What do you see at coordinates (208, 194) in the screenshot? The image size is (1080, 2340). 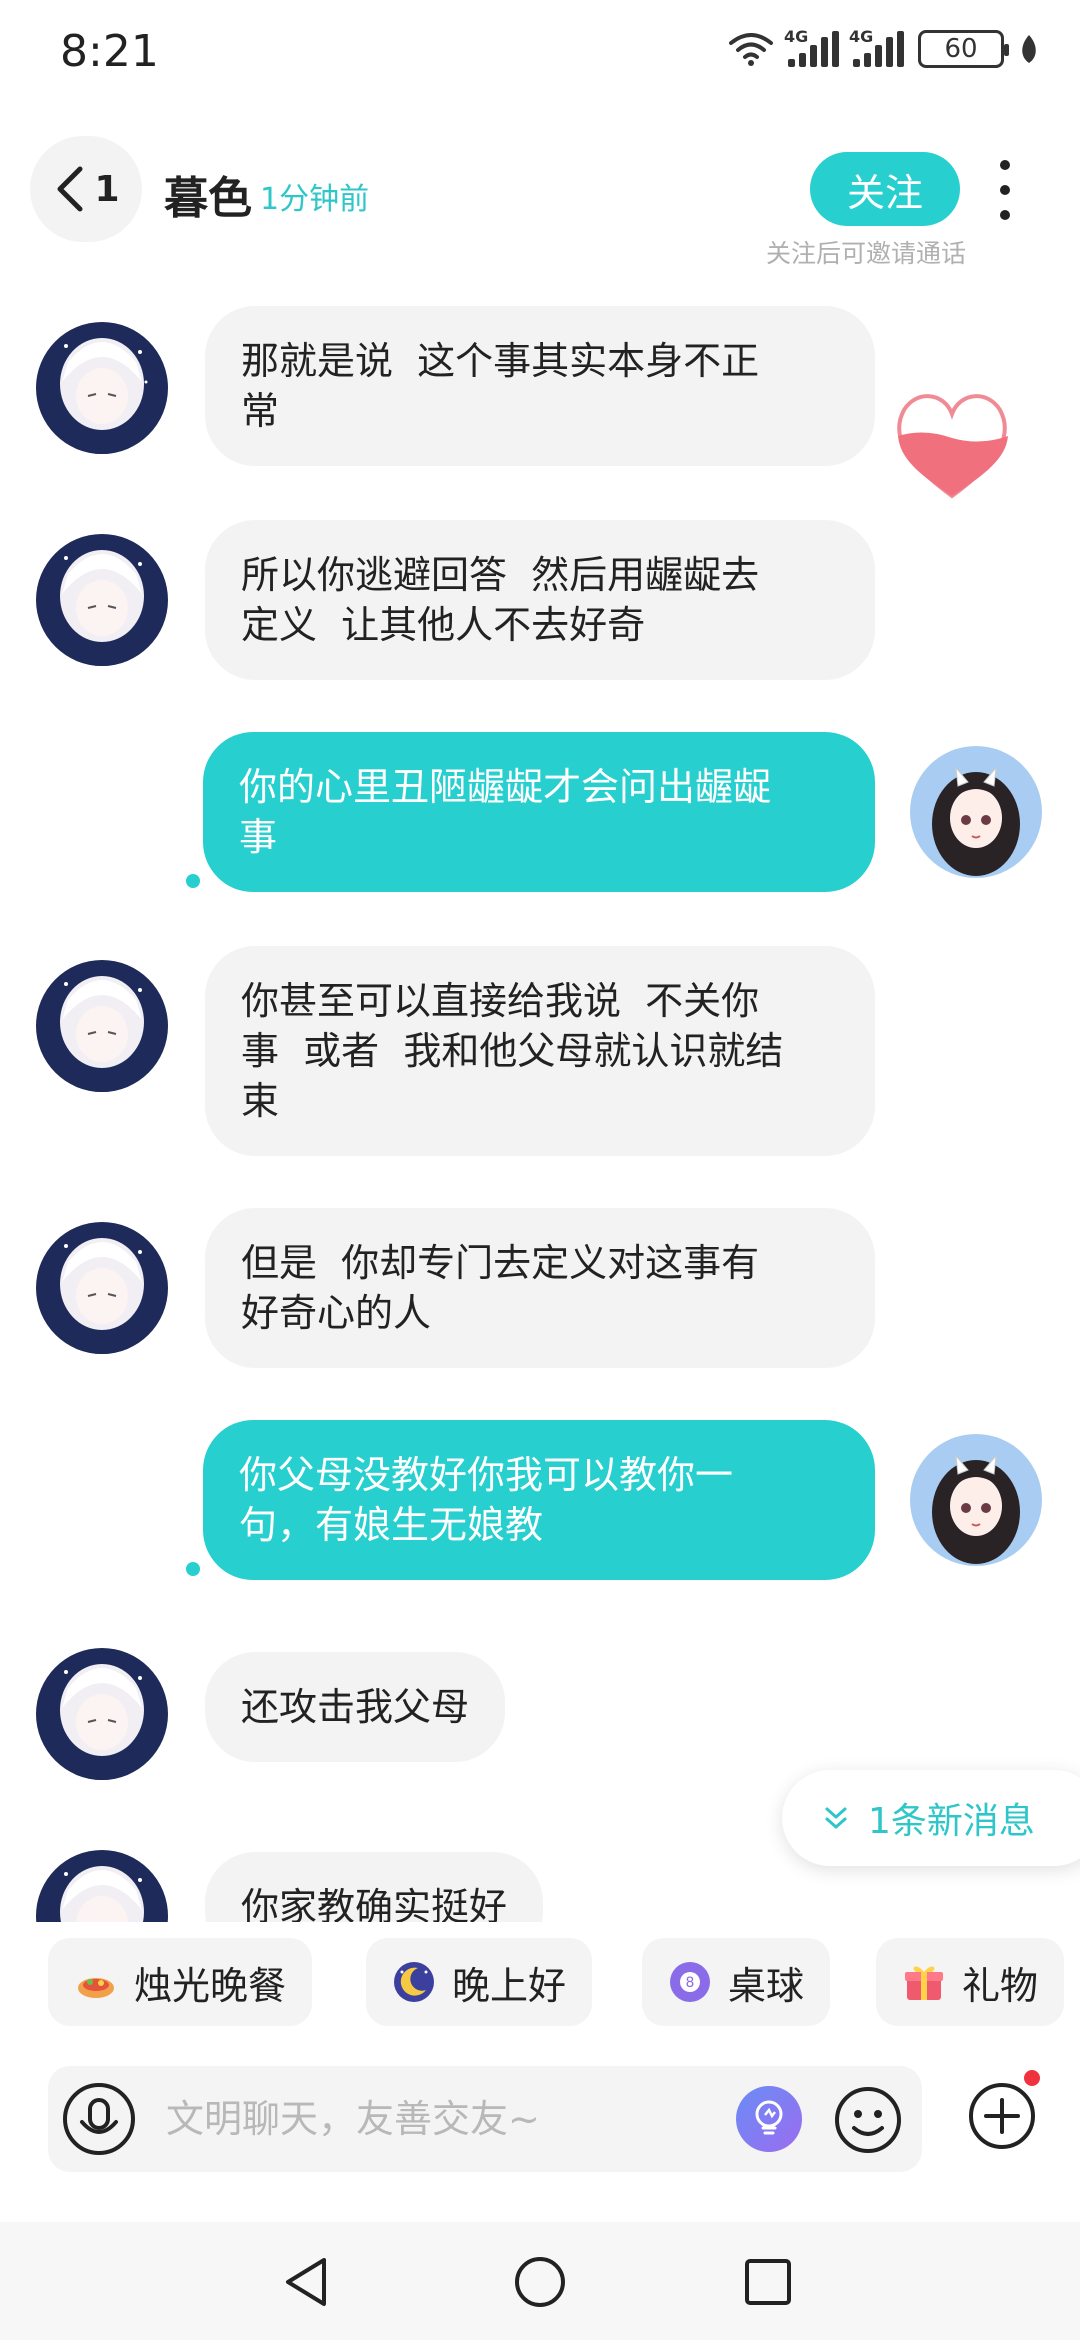 I see `contact-name: 暮色` at bounding box center [208, 194].